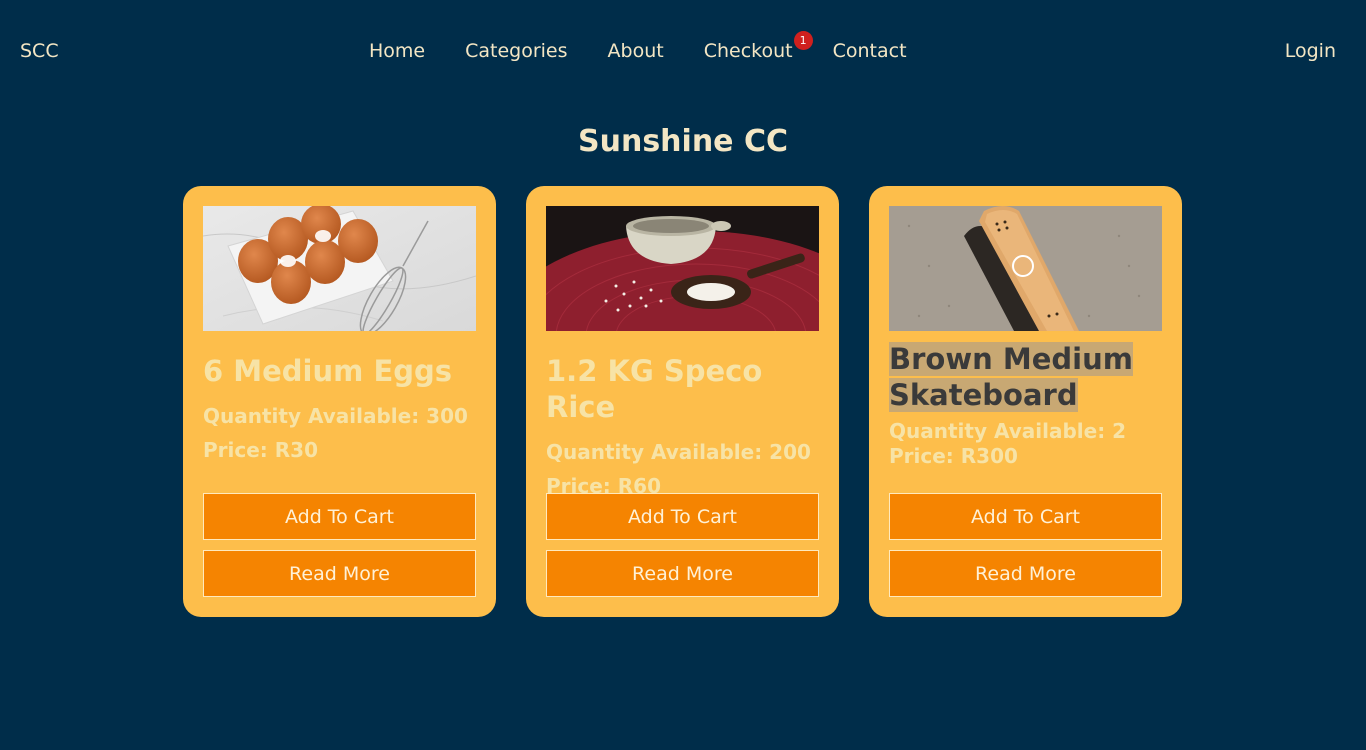 The width and height of the screenshot is (1366, 750). What do you see at coordinates (683, 141) in the screenshot?
I see `page-title: Sunshine CC` at bounding box center [683, 141].